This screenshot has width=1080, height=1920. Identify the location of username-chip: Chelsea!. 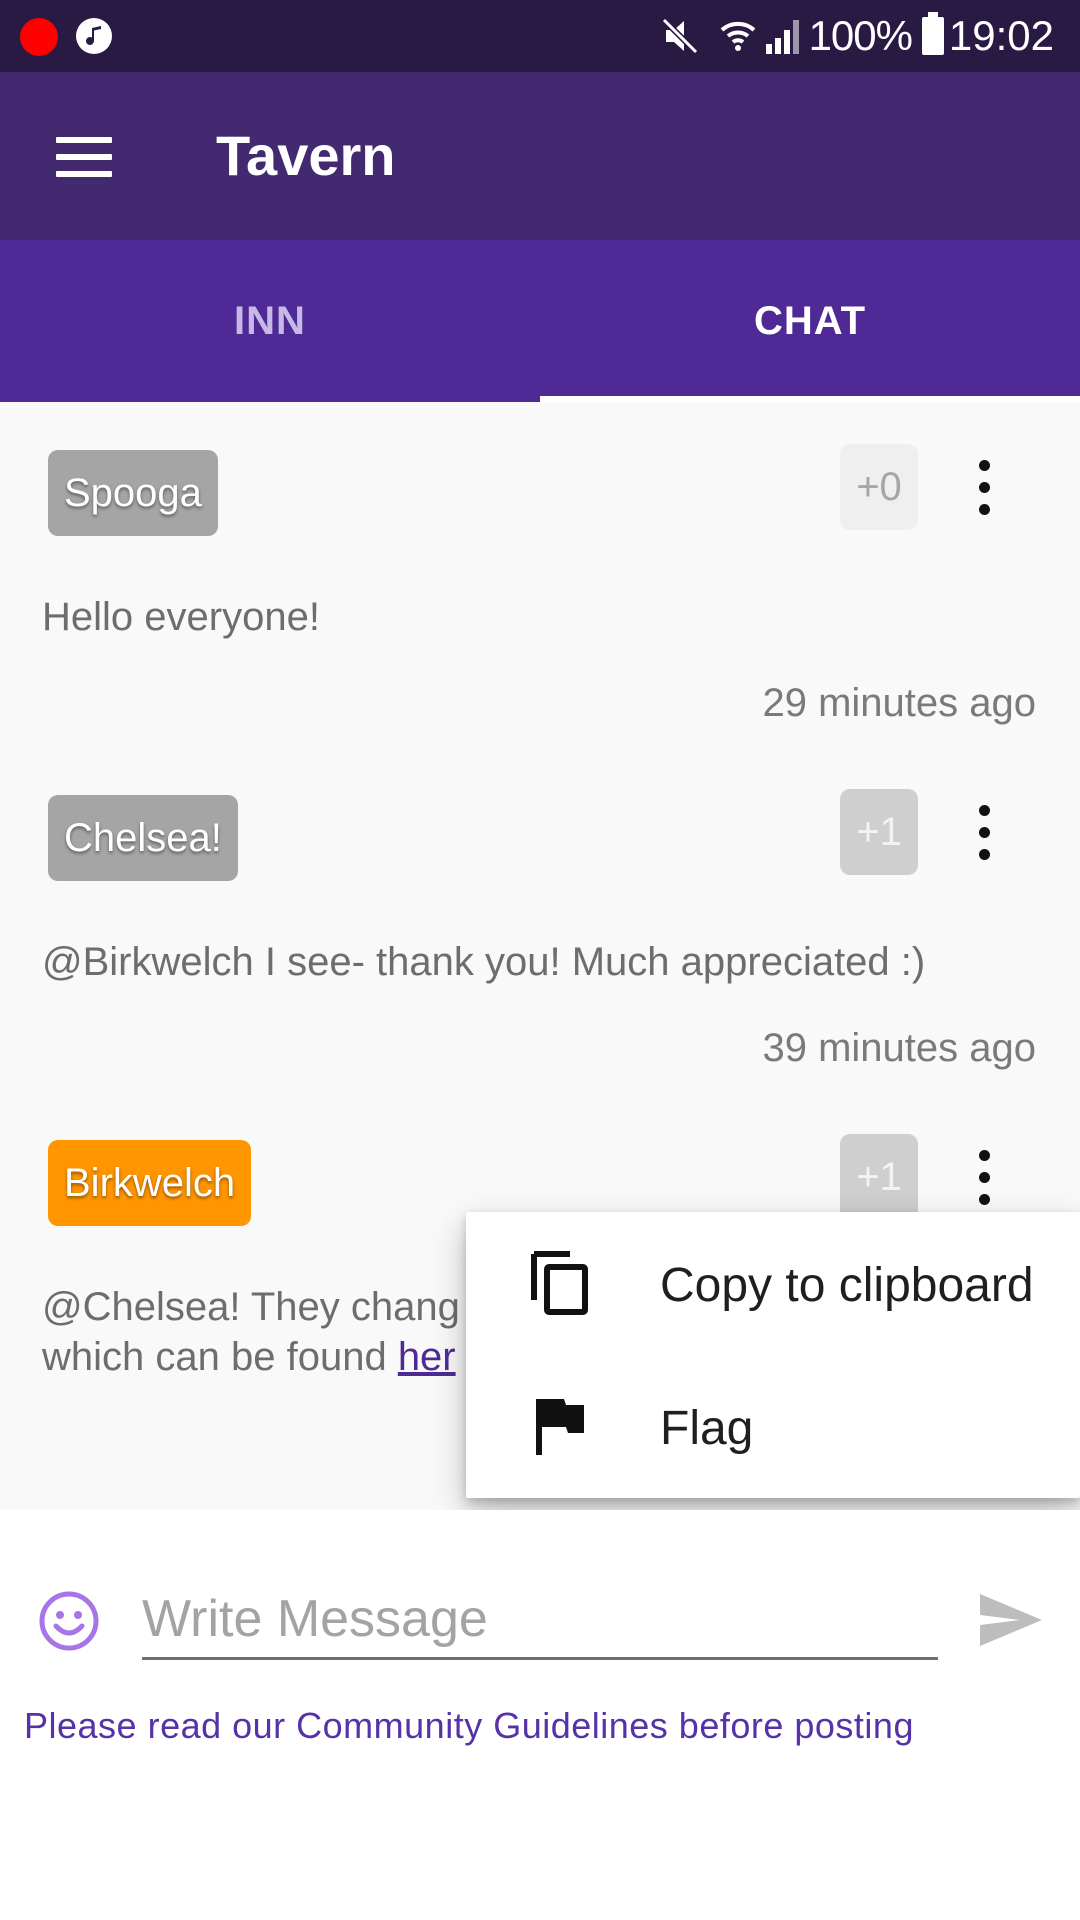
(143, 838).